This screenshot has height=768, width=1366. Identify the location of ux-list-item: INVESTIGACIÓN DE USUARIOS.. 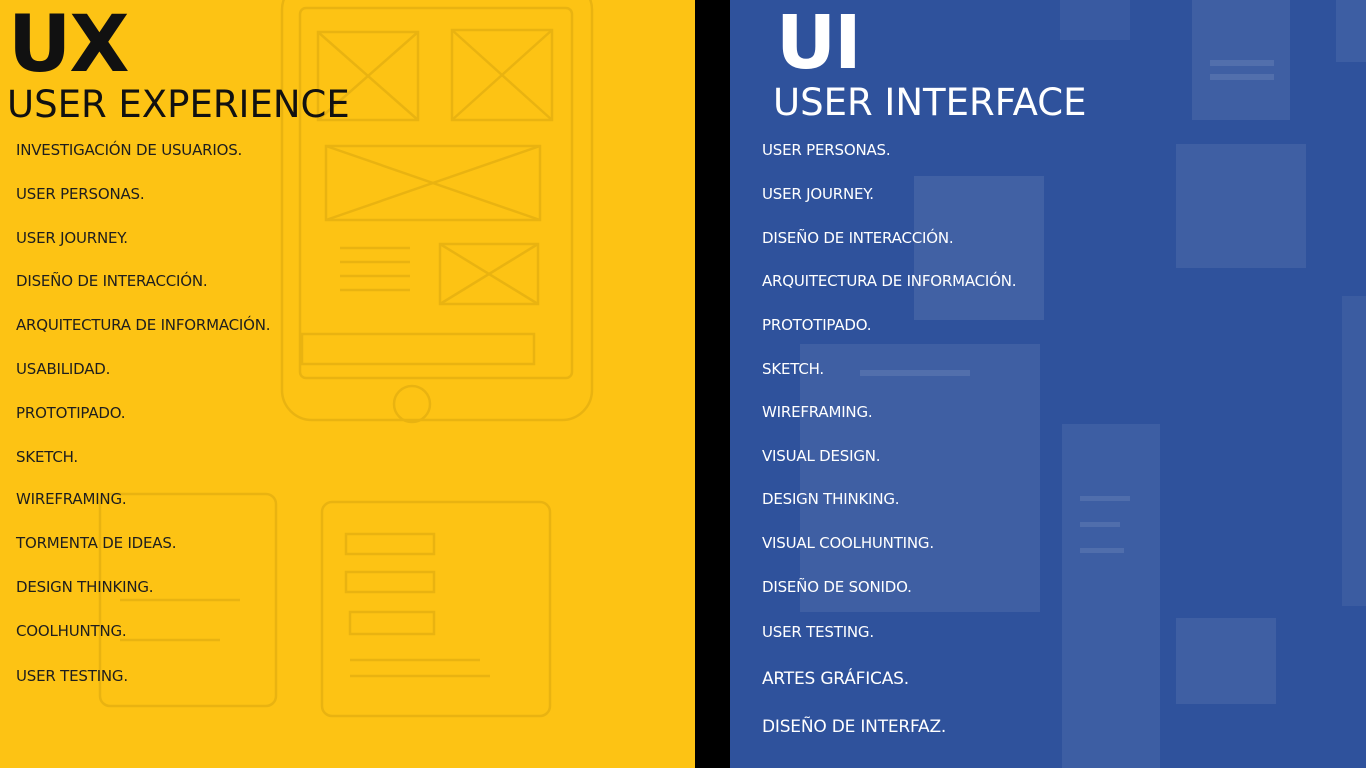
(129, 150).